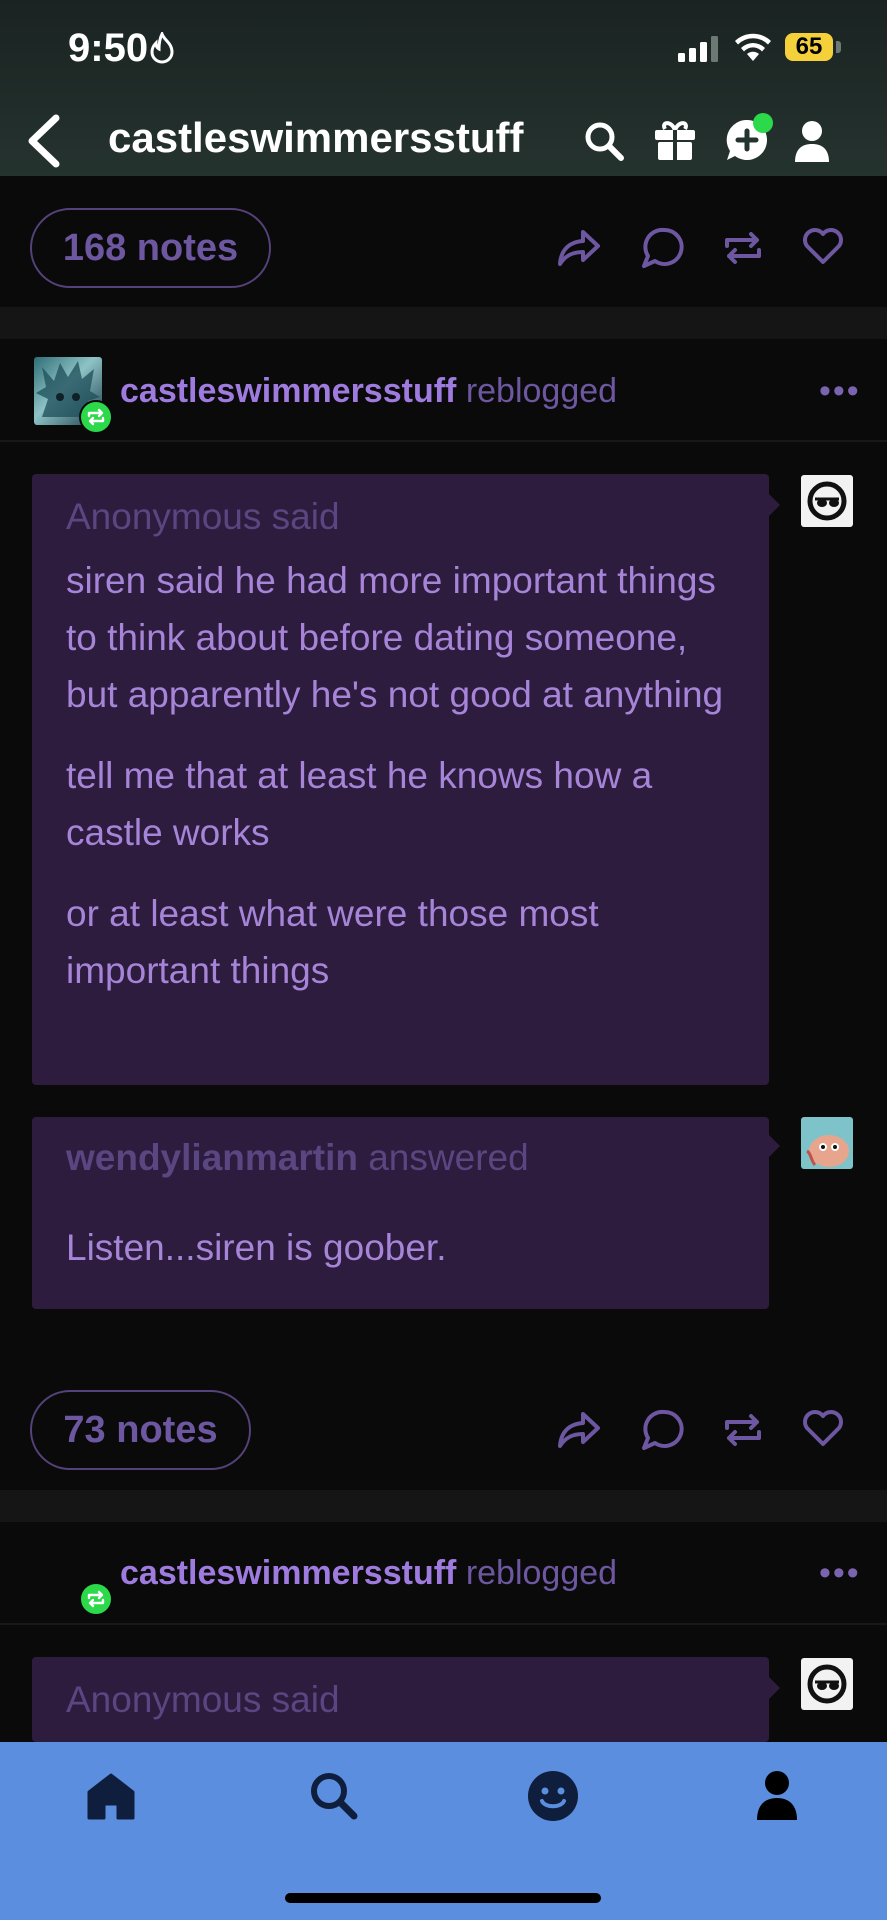 Image resolution: width=887 pixels, height=1920 pixels. I want to click on wifi-icon, so click(753, 47).